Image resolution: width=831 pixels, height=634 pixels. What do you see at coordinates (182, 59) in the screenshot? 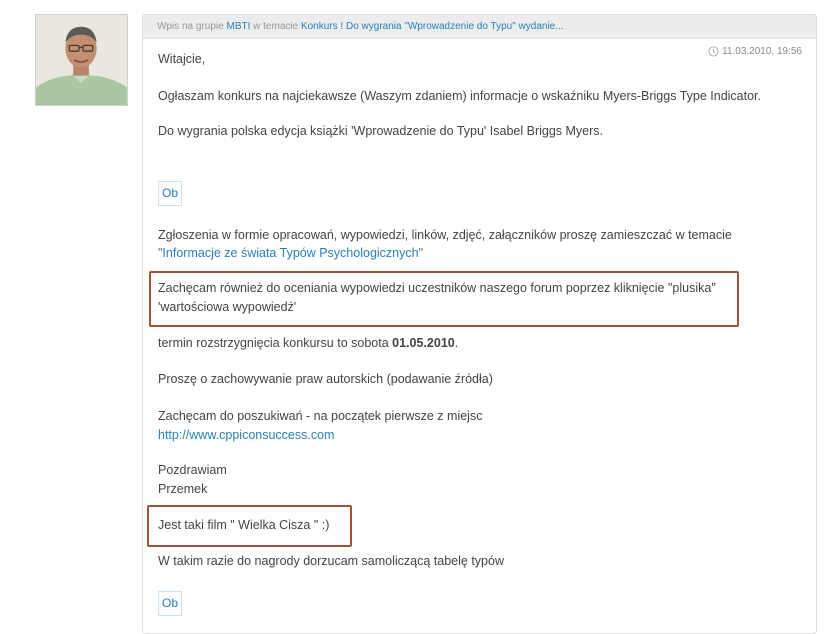
I see `greeting: Witajcie,` at bounding box center [182, 59].